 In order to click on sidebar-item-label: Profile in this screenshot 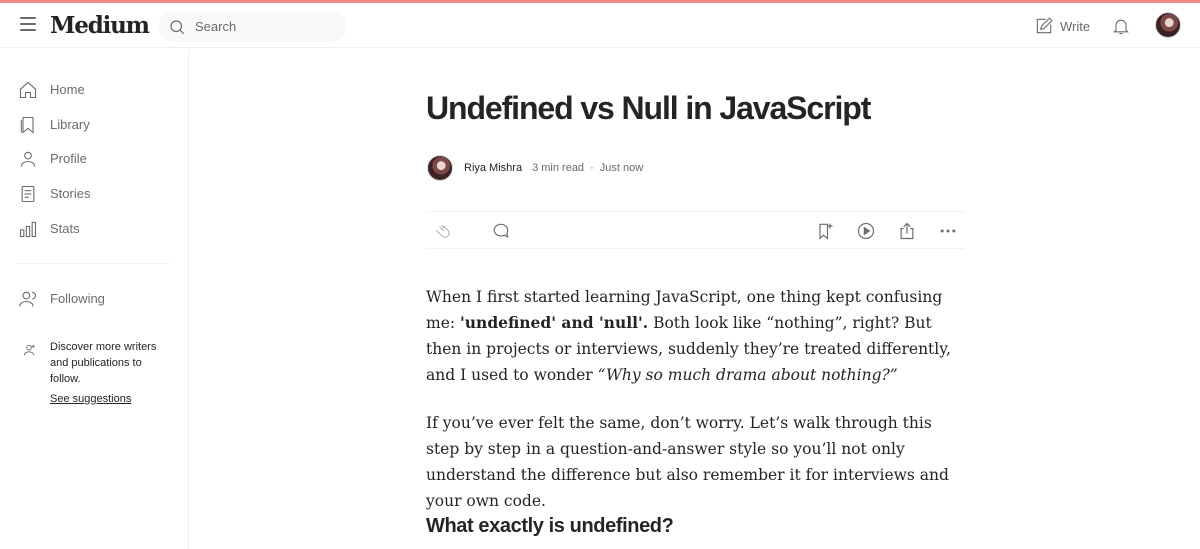, I will do `click(68, 158)`.